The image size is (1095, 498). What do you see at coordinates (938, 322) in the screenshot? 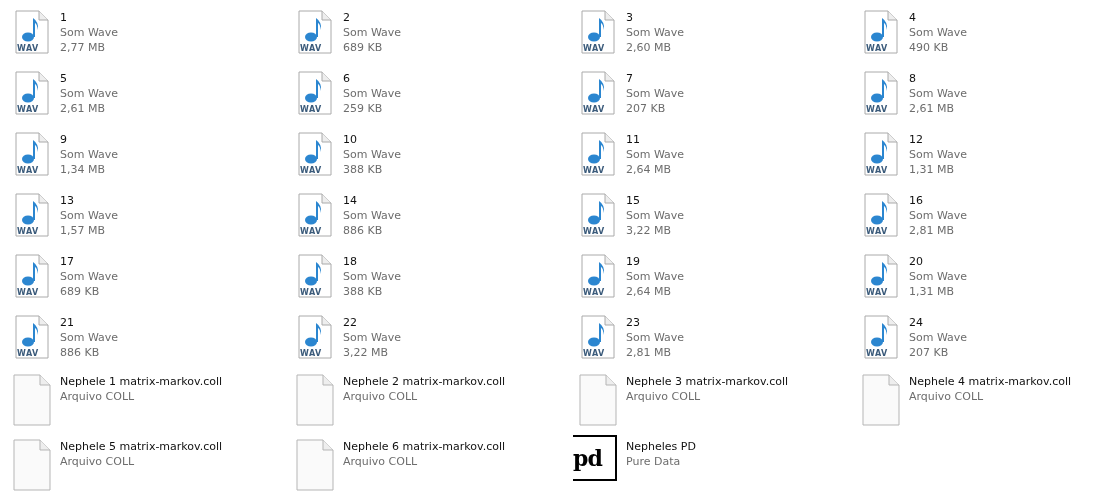
I see `file-name: 24` at bounding box center [938, 322].